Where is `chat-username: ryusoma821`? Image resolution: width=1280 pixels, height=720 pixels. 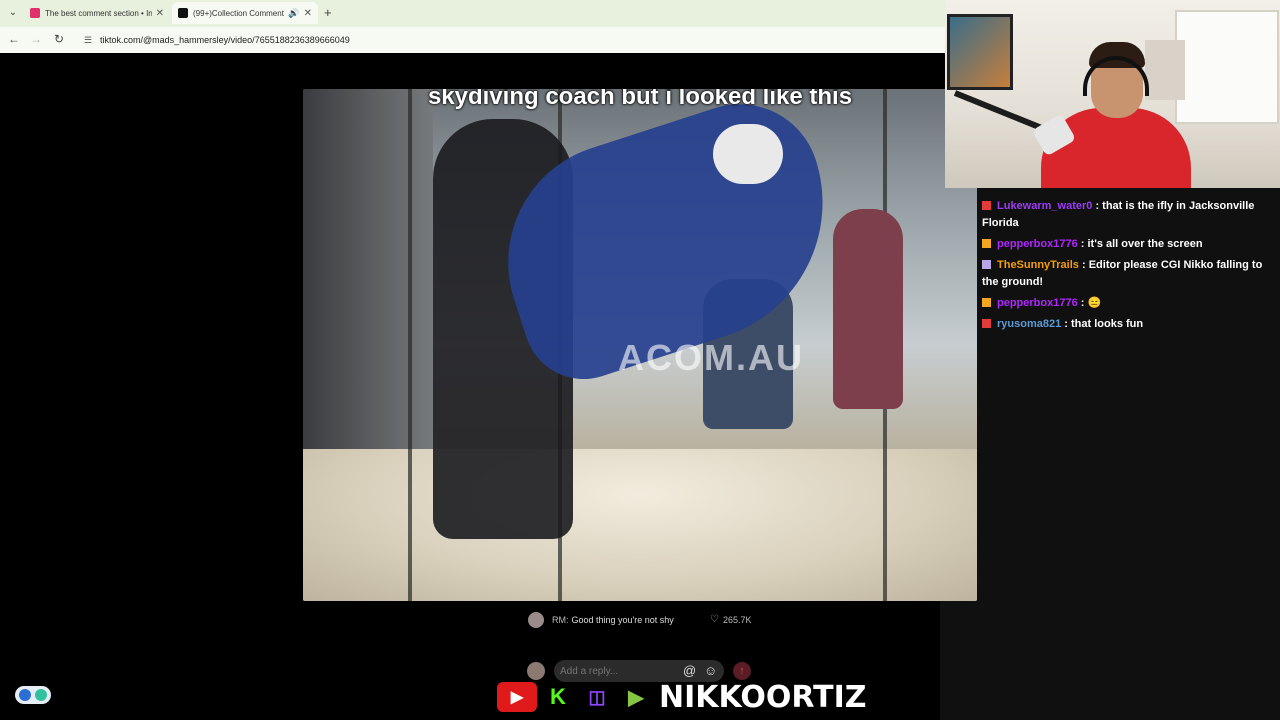 chat-username: ryusoma821 is located at coordinates (1029, 324).